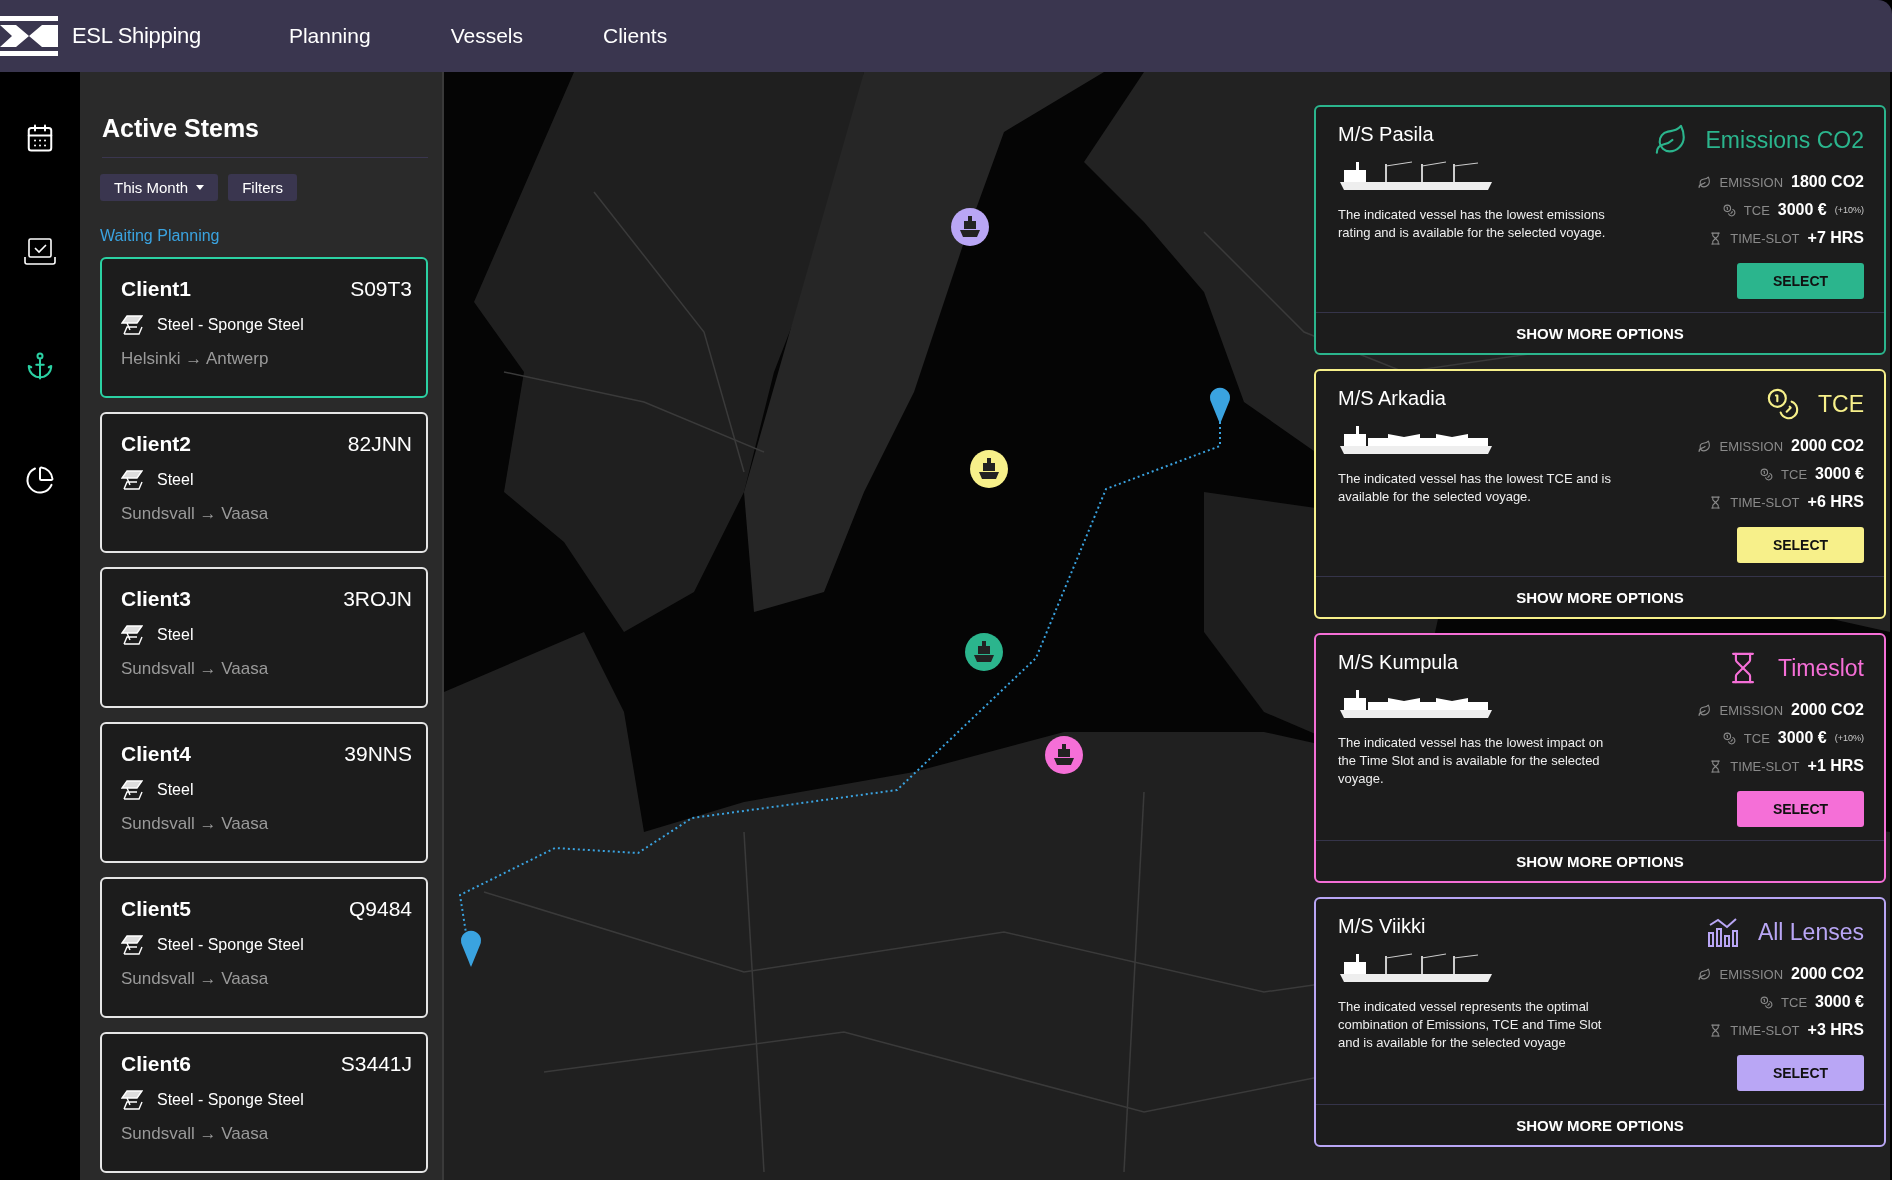 This screenshot has height=1180, width=1892. I want to click on stem-code: 82JNN, so click(379, 444).